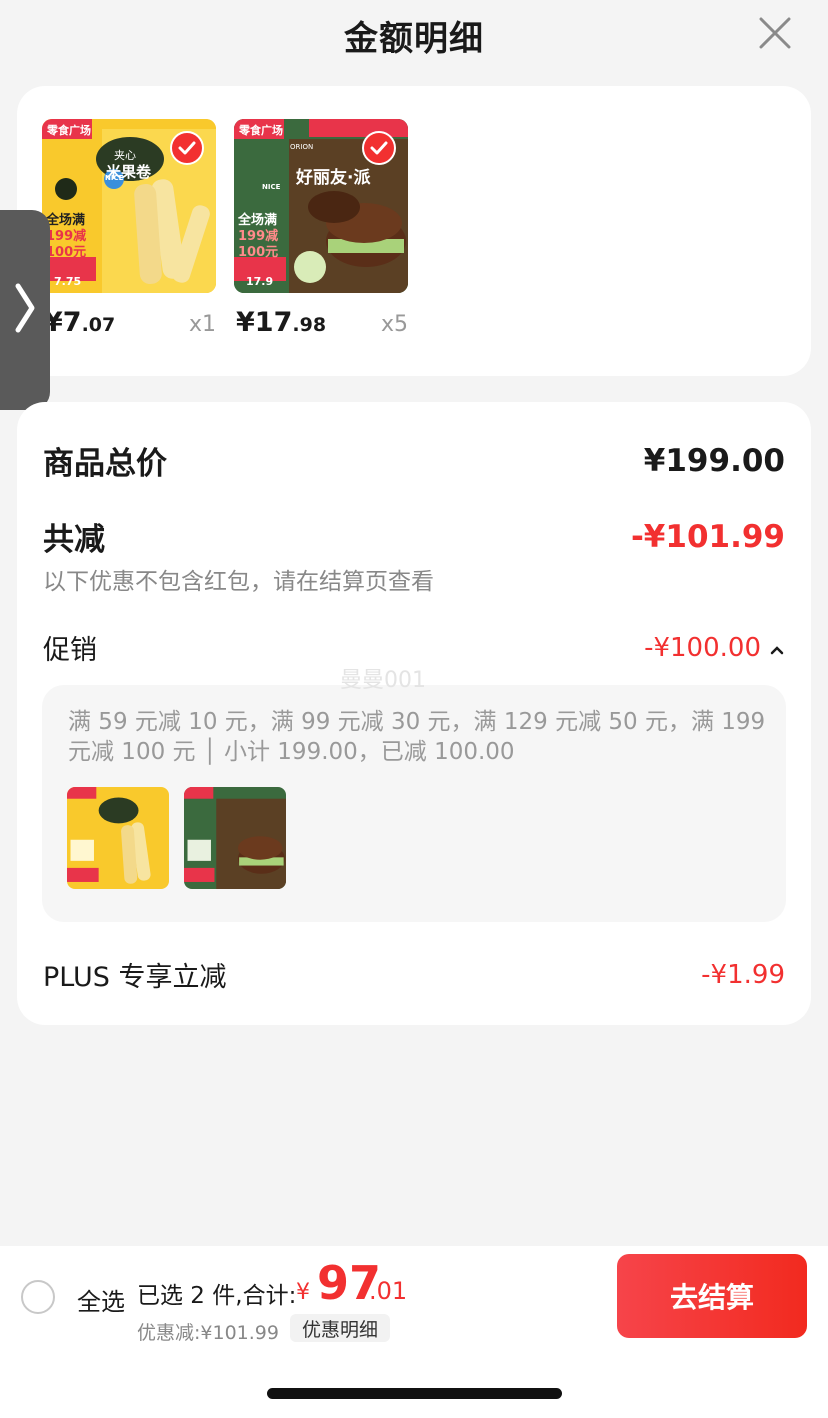  I want to click on plus-discount-value: -¥1.99, so click(743, 974).